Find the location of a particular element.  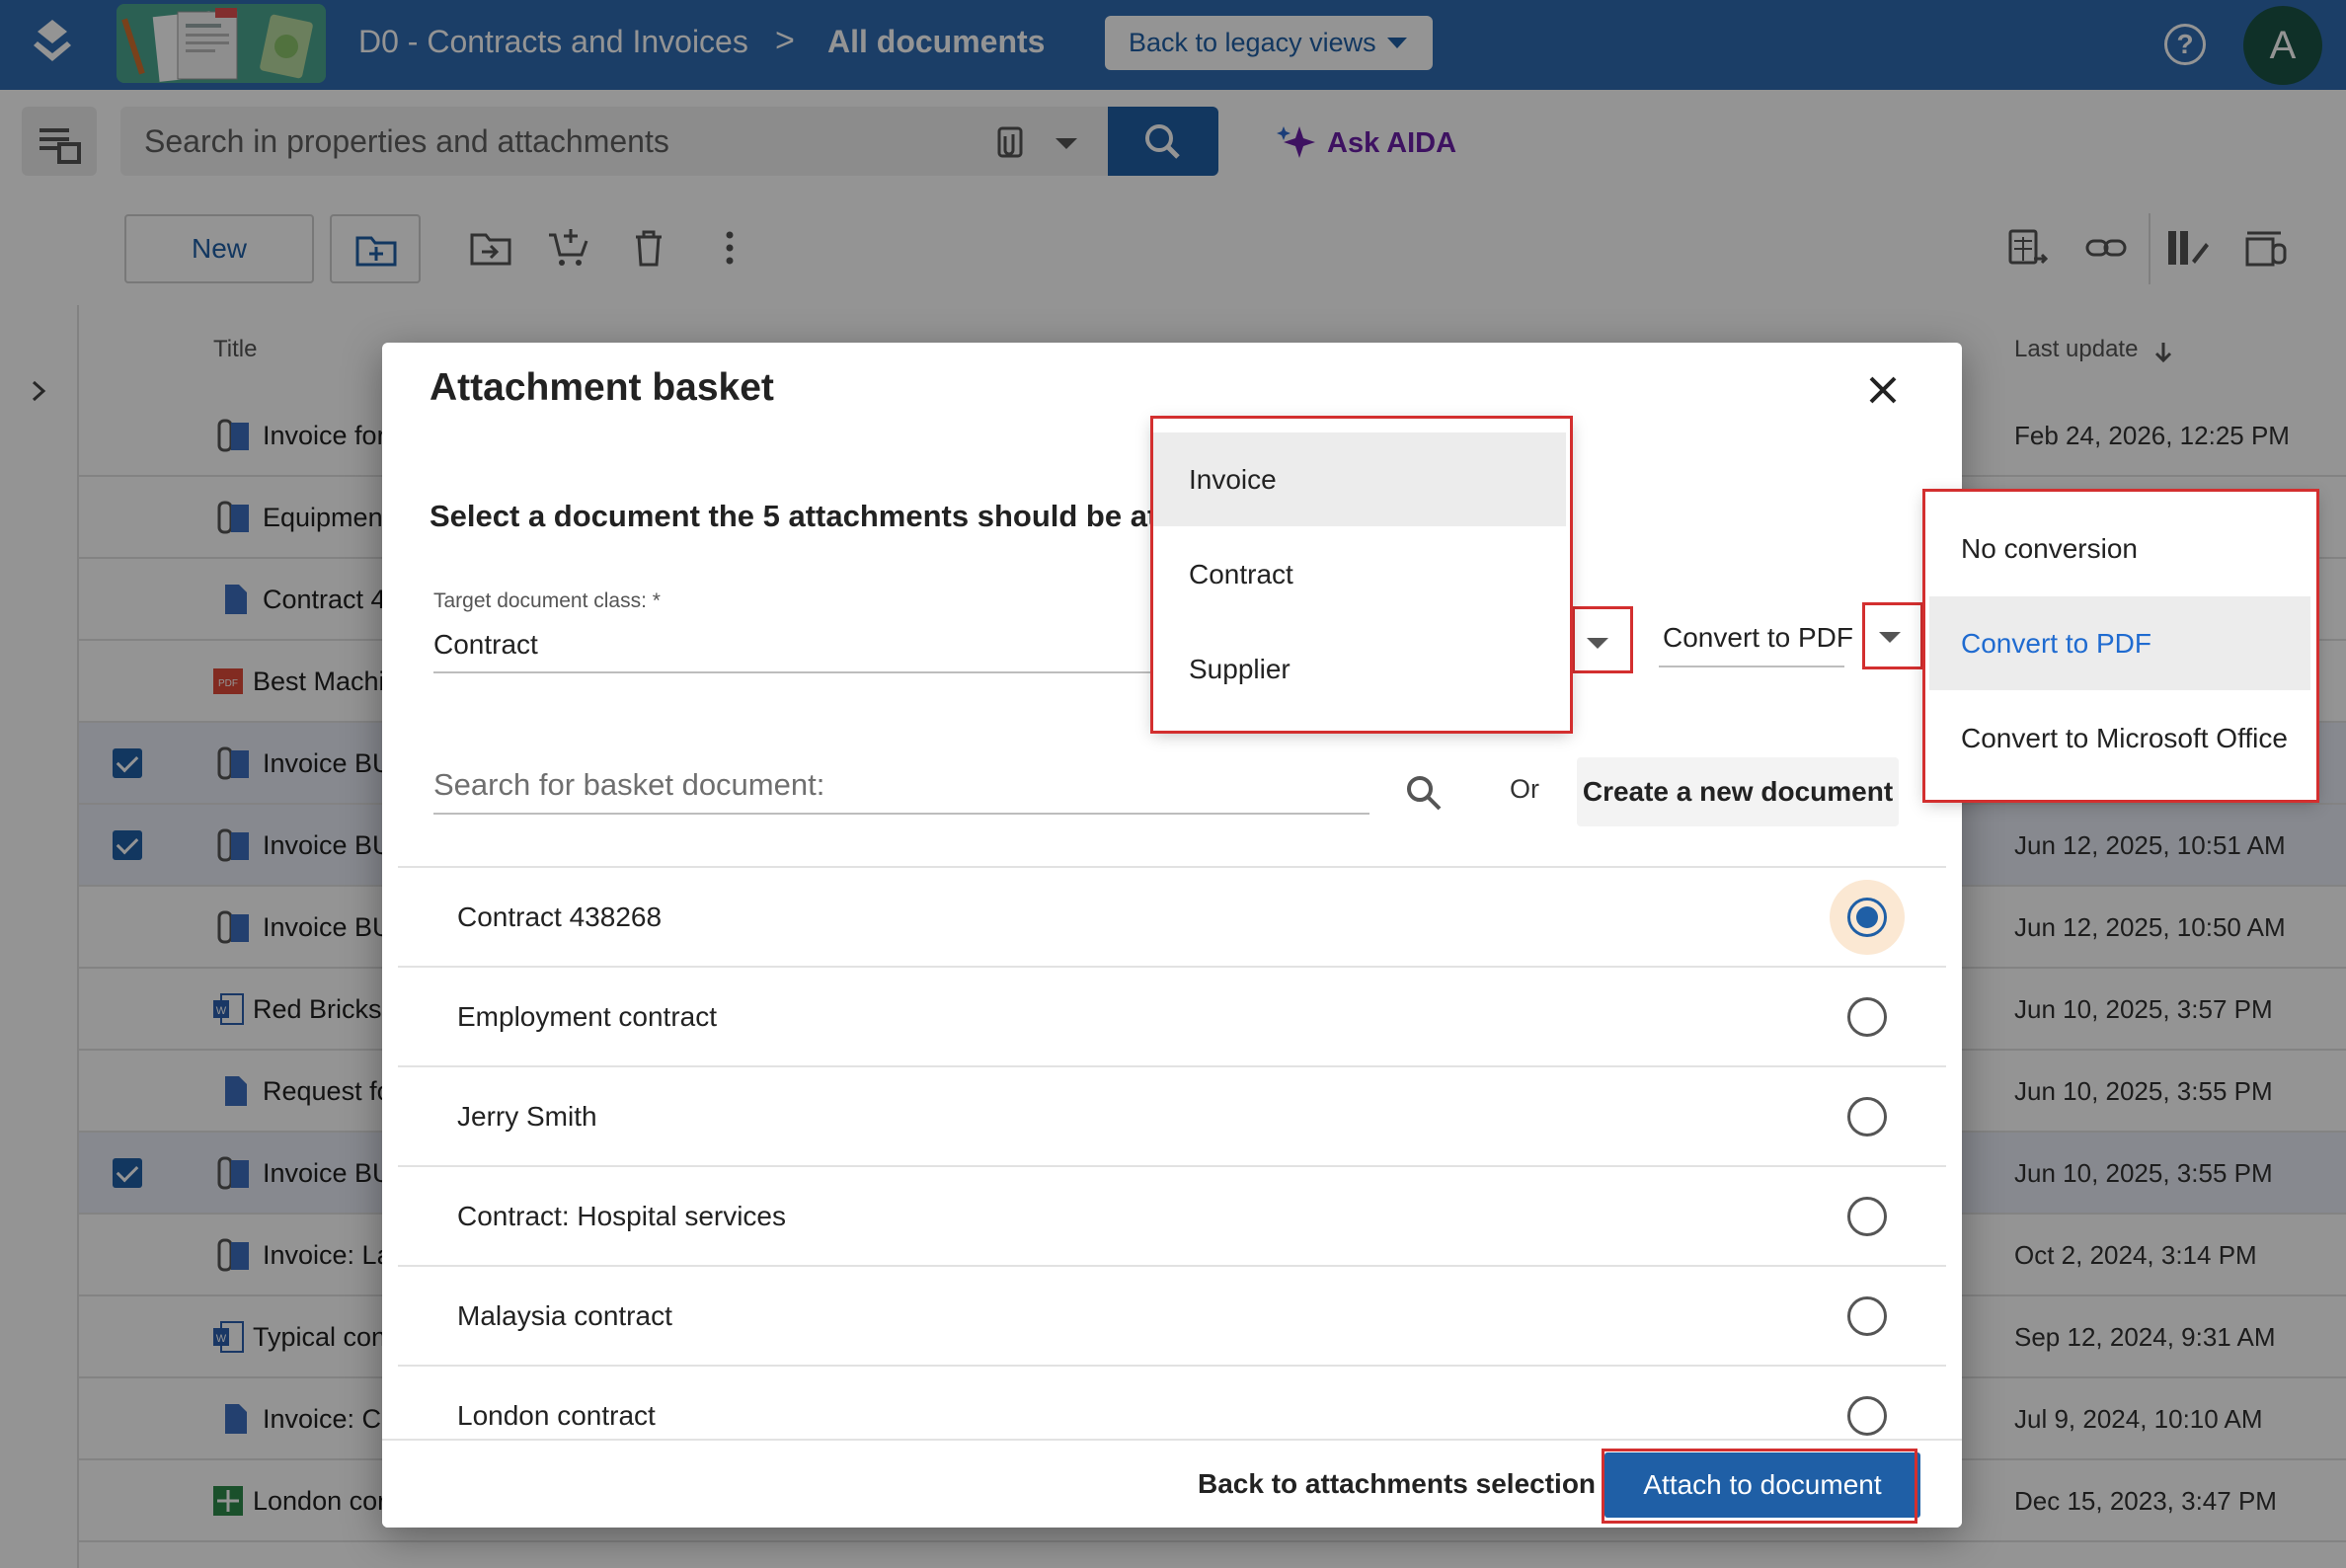

basket-search-underline is located at coordinates (901, 814).